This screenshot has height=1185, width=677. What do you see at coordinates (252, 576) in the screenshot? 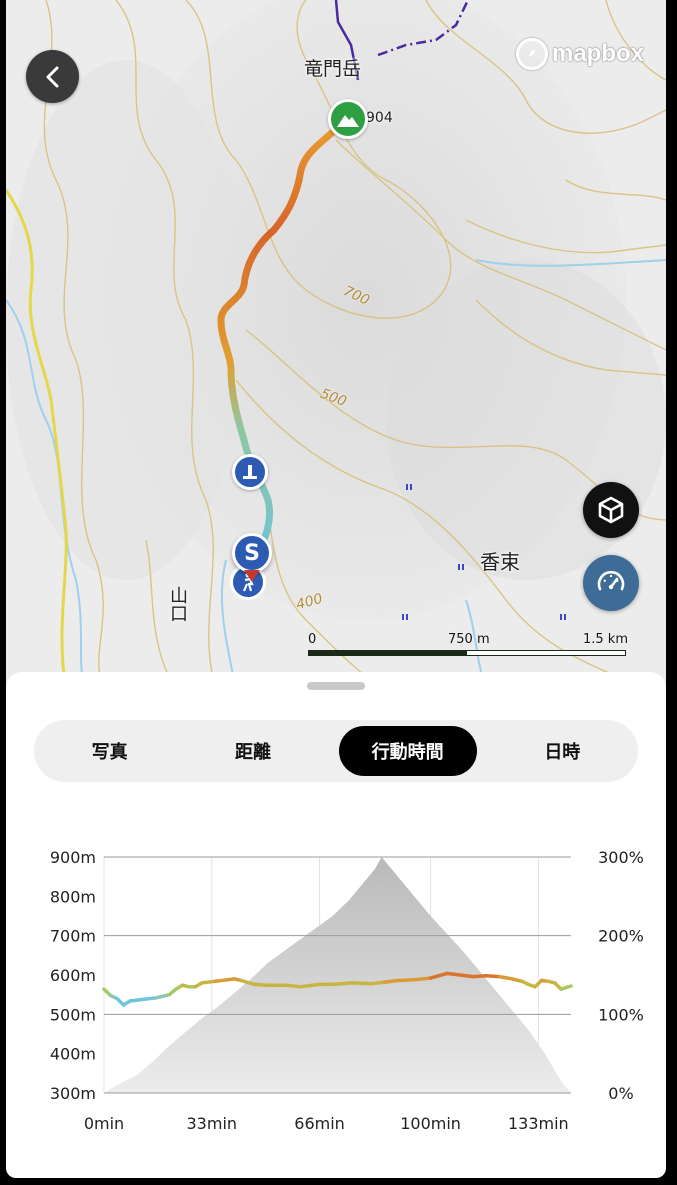
I see `start-pin-tail` at bounding box center [252, 576].